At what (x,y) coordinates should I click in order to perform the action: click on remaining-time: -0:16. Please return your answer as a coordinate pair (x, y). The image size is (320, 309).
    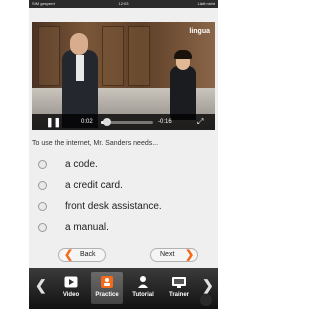
    Looking at the image, I should click on (165, 122).